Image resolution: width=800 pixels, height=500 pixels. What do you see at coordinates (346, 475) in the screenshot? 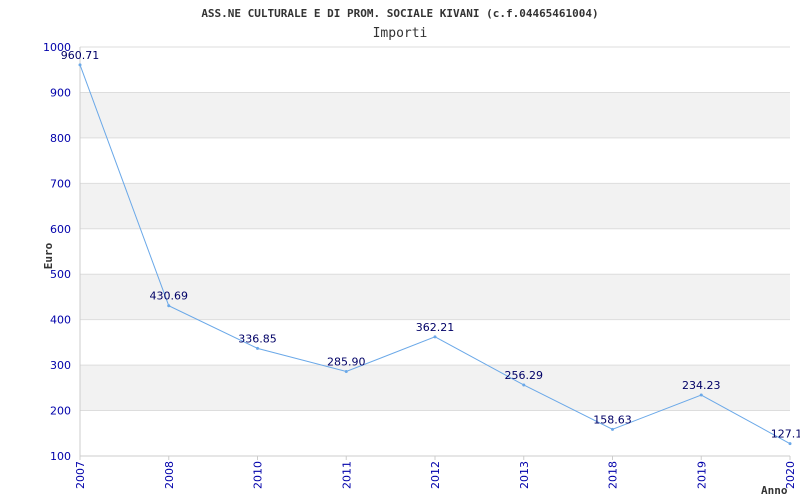
I see `x-tick-label: 2011` at bounding box center [346, 475].